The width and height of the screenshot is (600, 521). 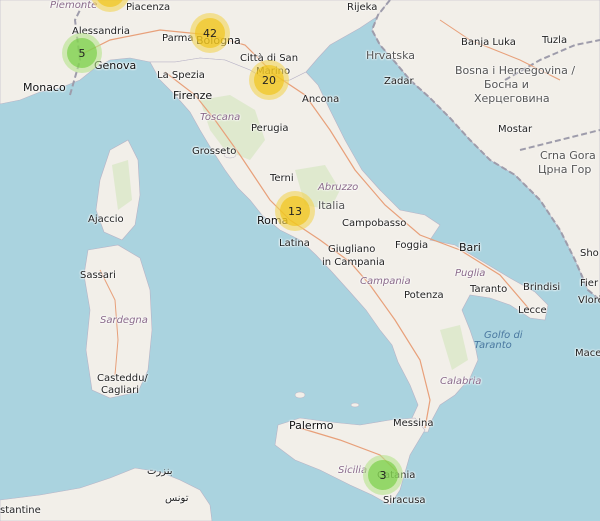 I want to click on marker-cluster: 5, so click(x=82, y=53).